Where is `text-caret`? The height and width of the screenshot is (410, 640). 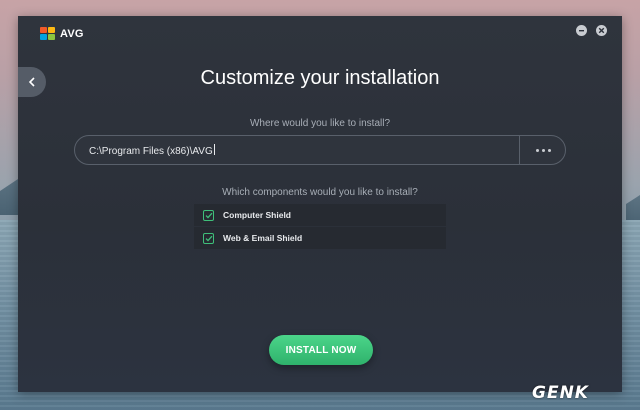
text-caret is located at coordinates (214, 149).